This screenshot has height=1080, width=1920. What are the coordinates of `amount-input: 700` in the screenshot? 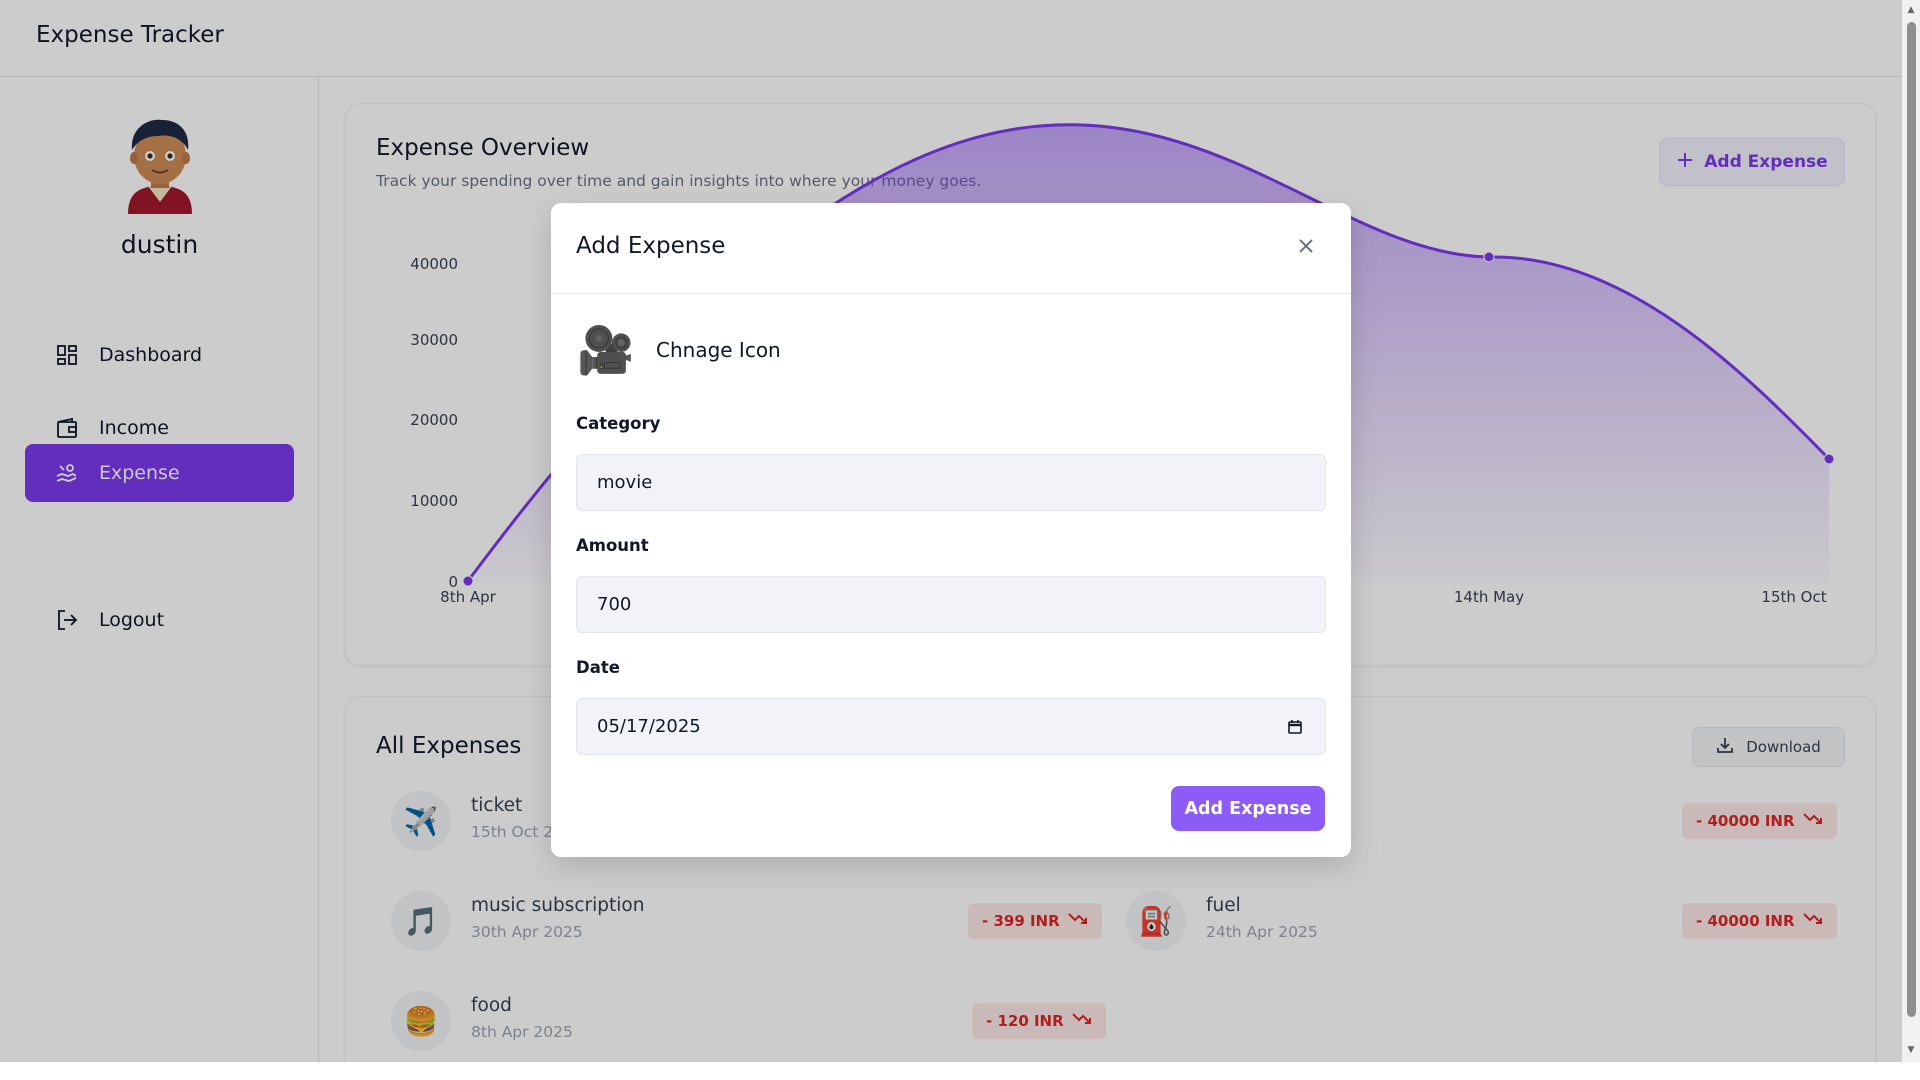 It's located at (951, 604).